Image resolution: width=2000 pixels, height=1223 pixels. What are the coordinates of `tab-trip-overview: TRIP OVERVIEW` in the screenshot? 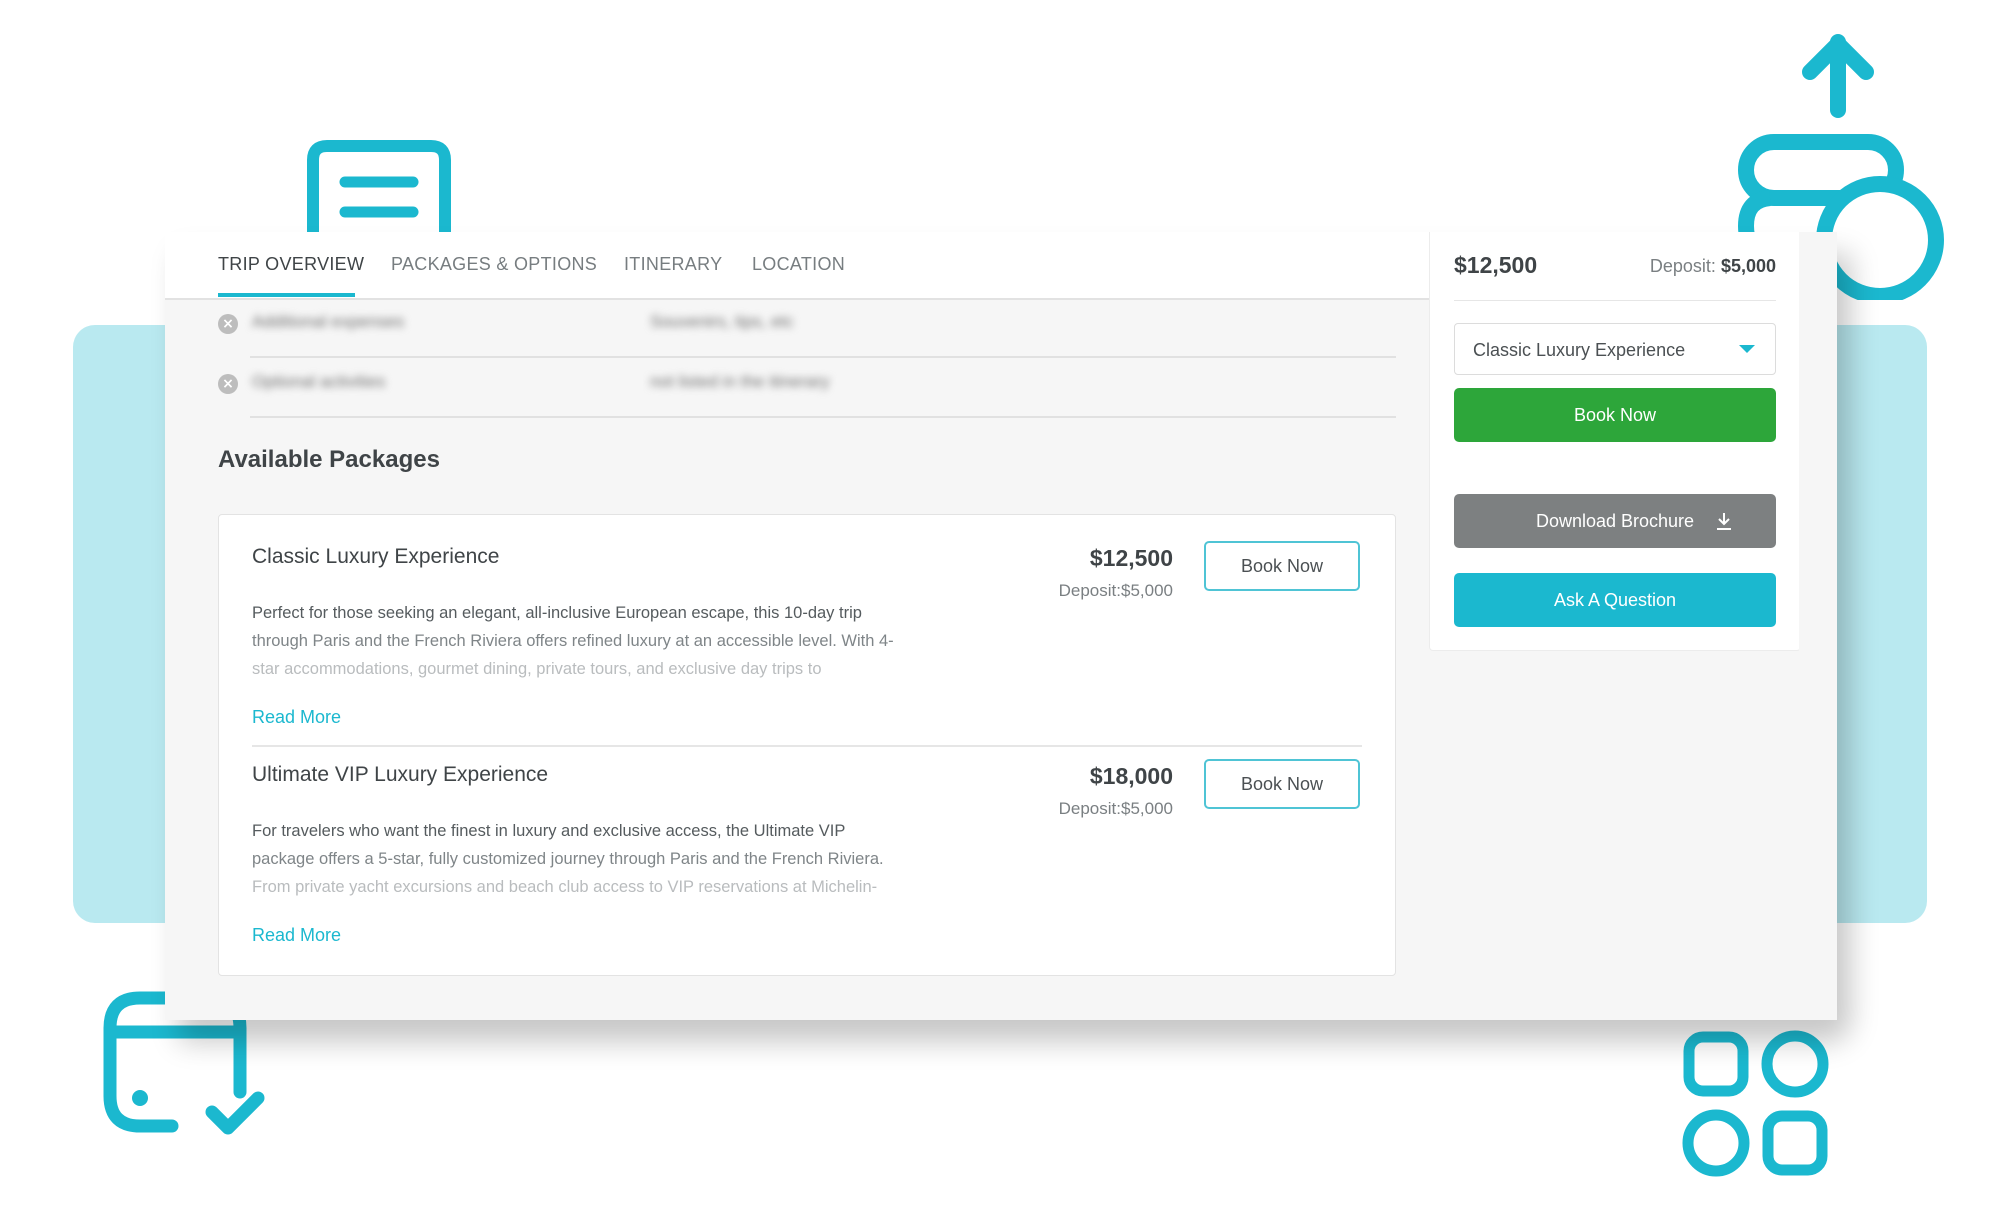 It's located at (291, 264).